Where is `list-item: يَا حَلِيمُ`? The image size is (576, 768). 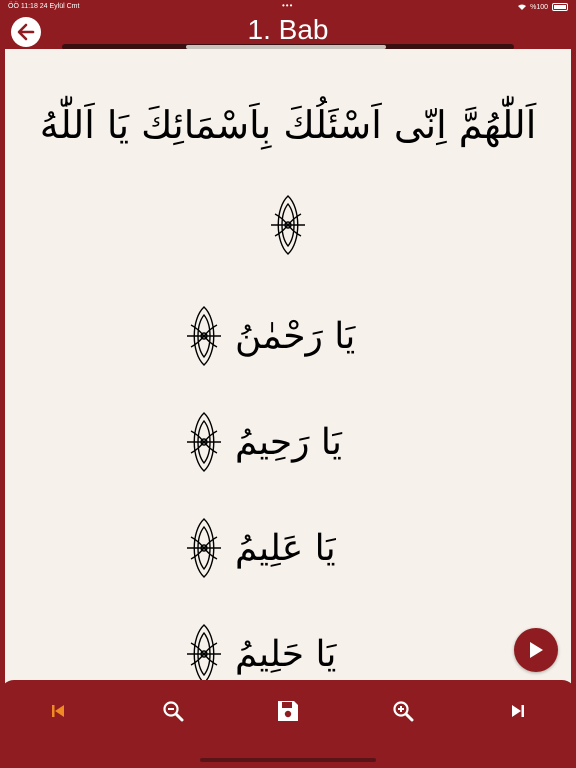
list-item: يَا حَلِيمُ is located at coordinates (293, 654).